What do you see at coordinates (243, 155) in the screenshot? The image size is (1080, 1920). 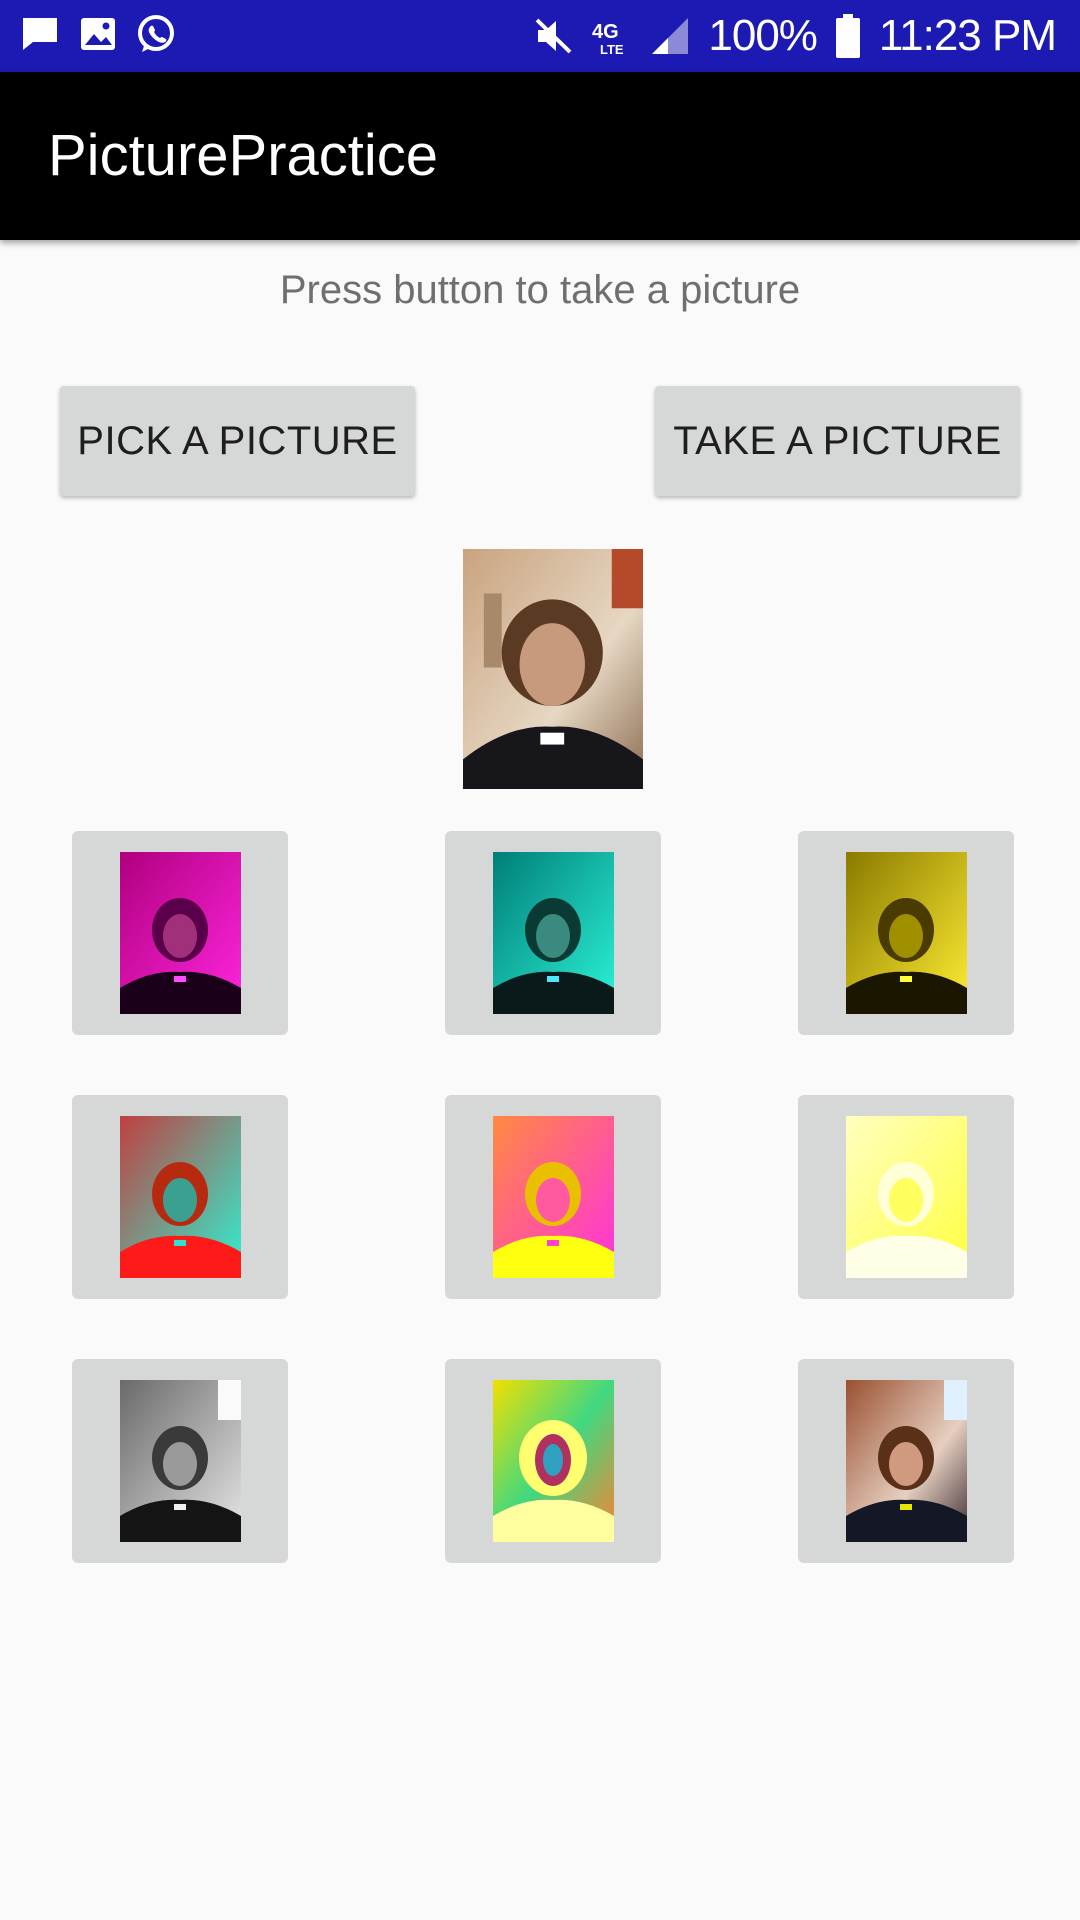 I see `app-title: PicturePractice` at bounding box center [243, 155].